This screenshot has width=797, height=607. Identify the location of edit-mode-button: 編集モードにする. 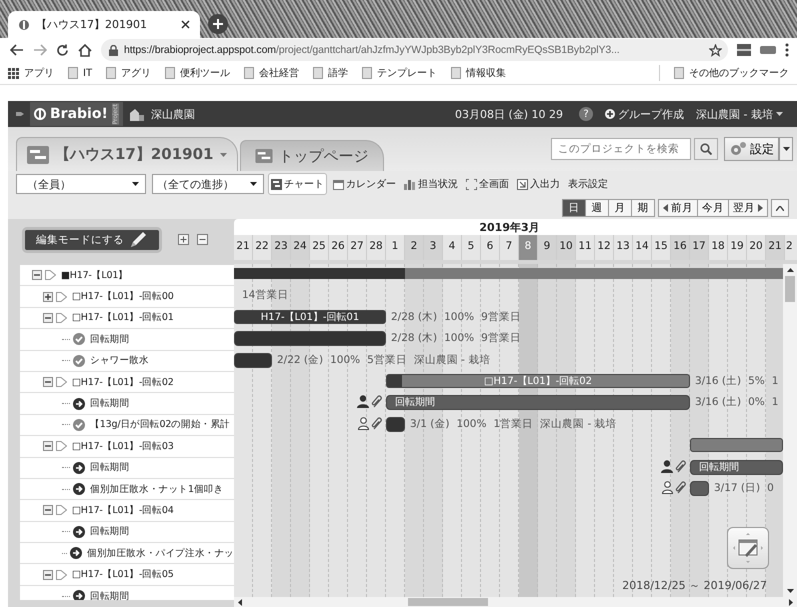
(92, 239).